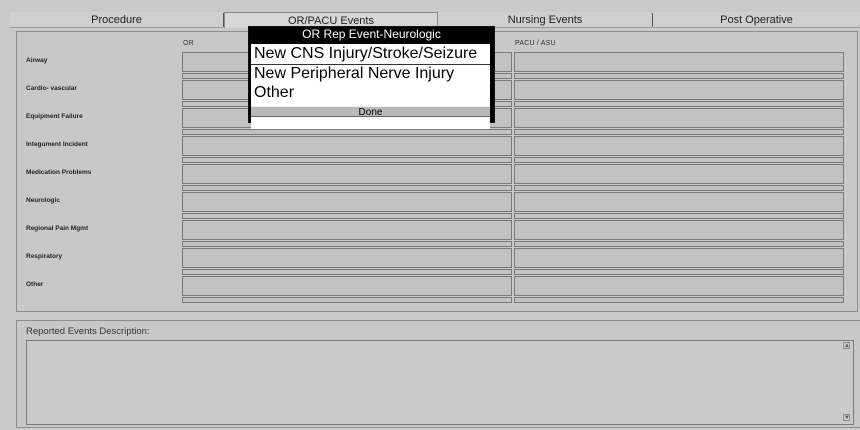  I want to click on row-label: Respiratory, so click(44, 256).